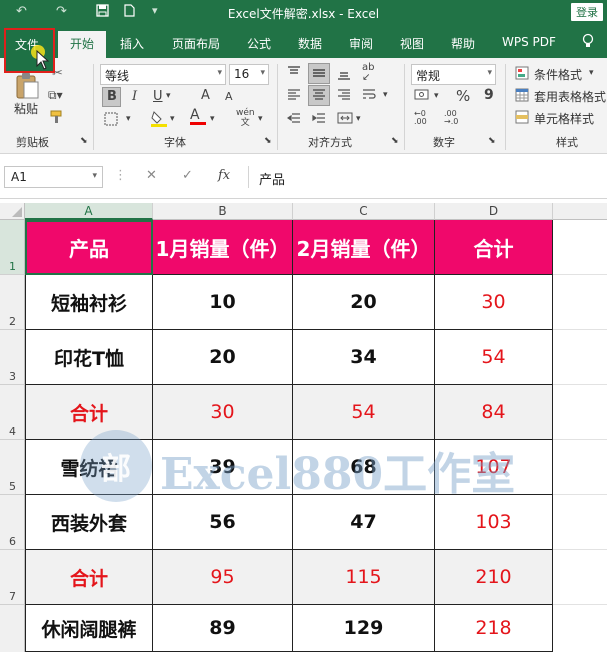  I want to click on font-size-select: 16 ▾, so click(249, 74).